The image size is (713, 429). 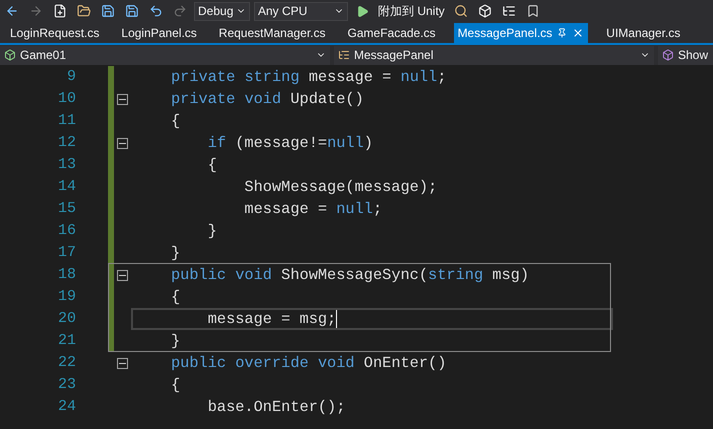 What do you see at coordinates (66, 186) in the screenshot?
I see `line-number: 14` at bounding box center [66, 186].